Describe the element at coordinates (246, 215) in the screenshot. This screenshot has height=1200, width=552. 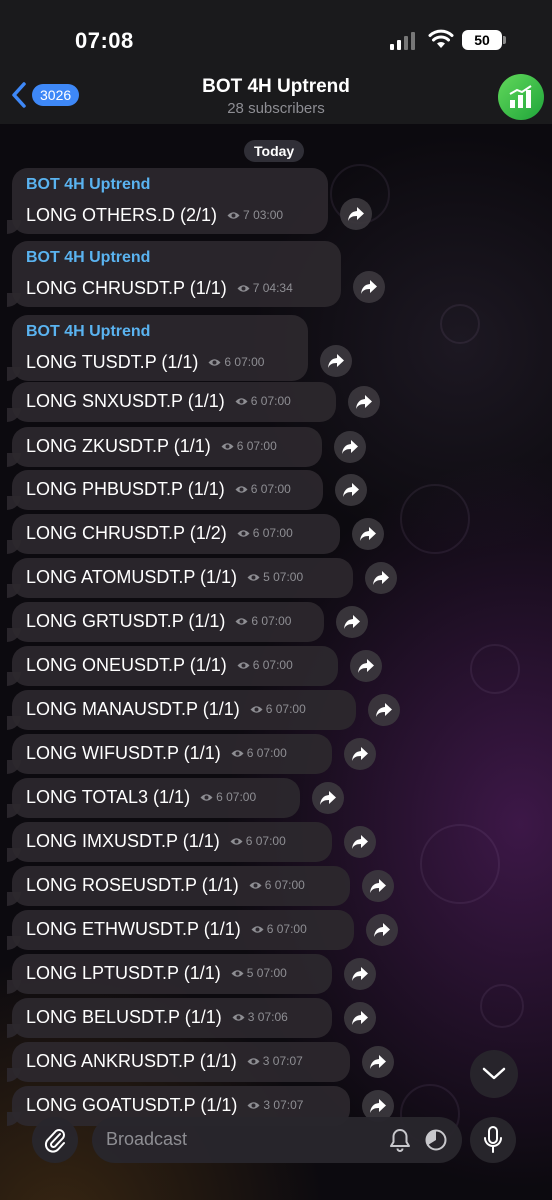
I see `view-count: 7` at that location.